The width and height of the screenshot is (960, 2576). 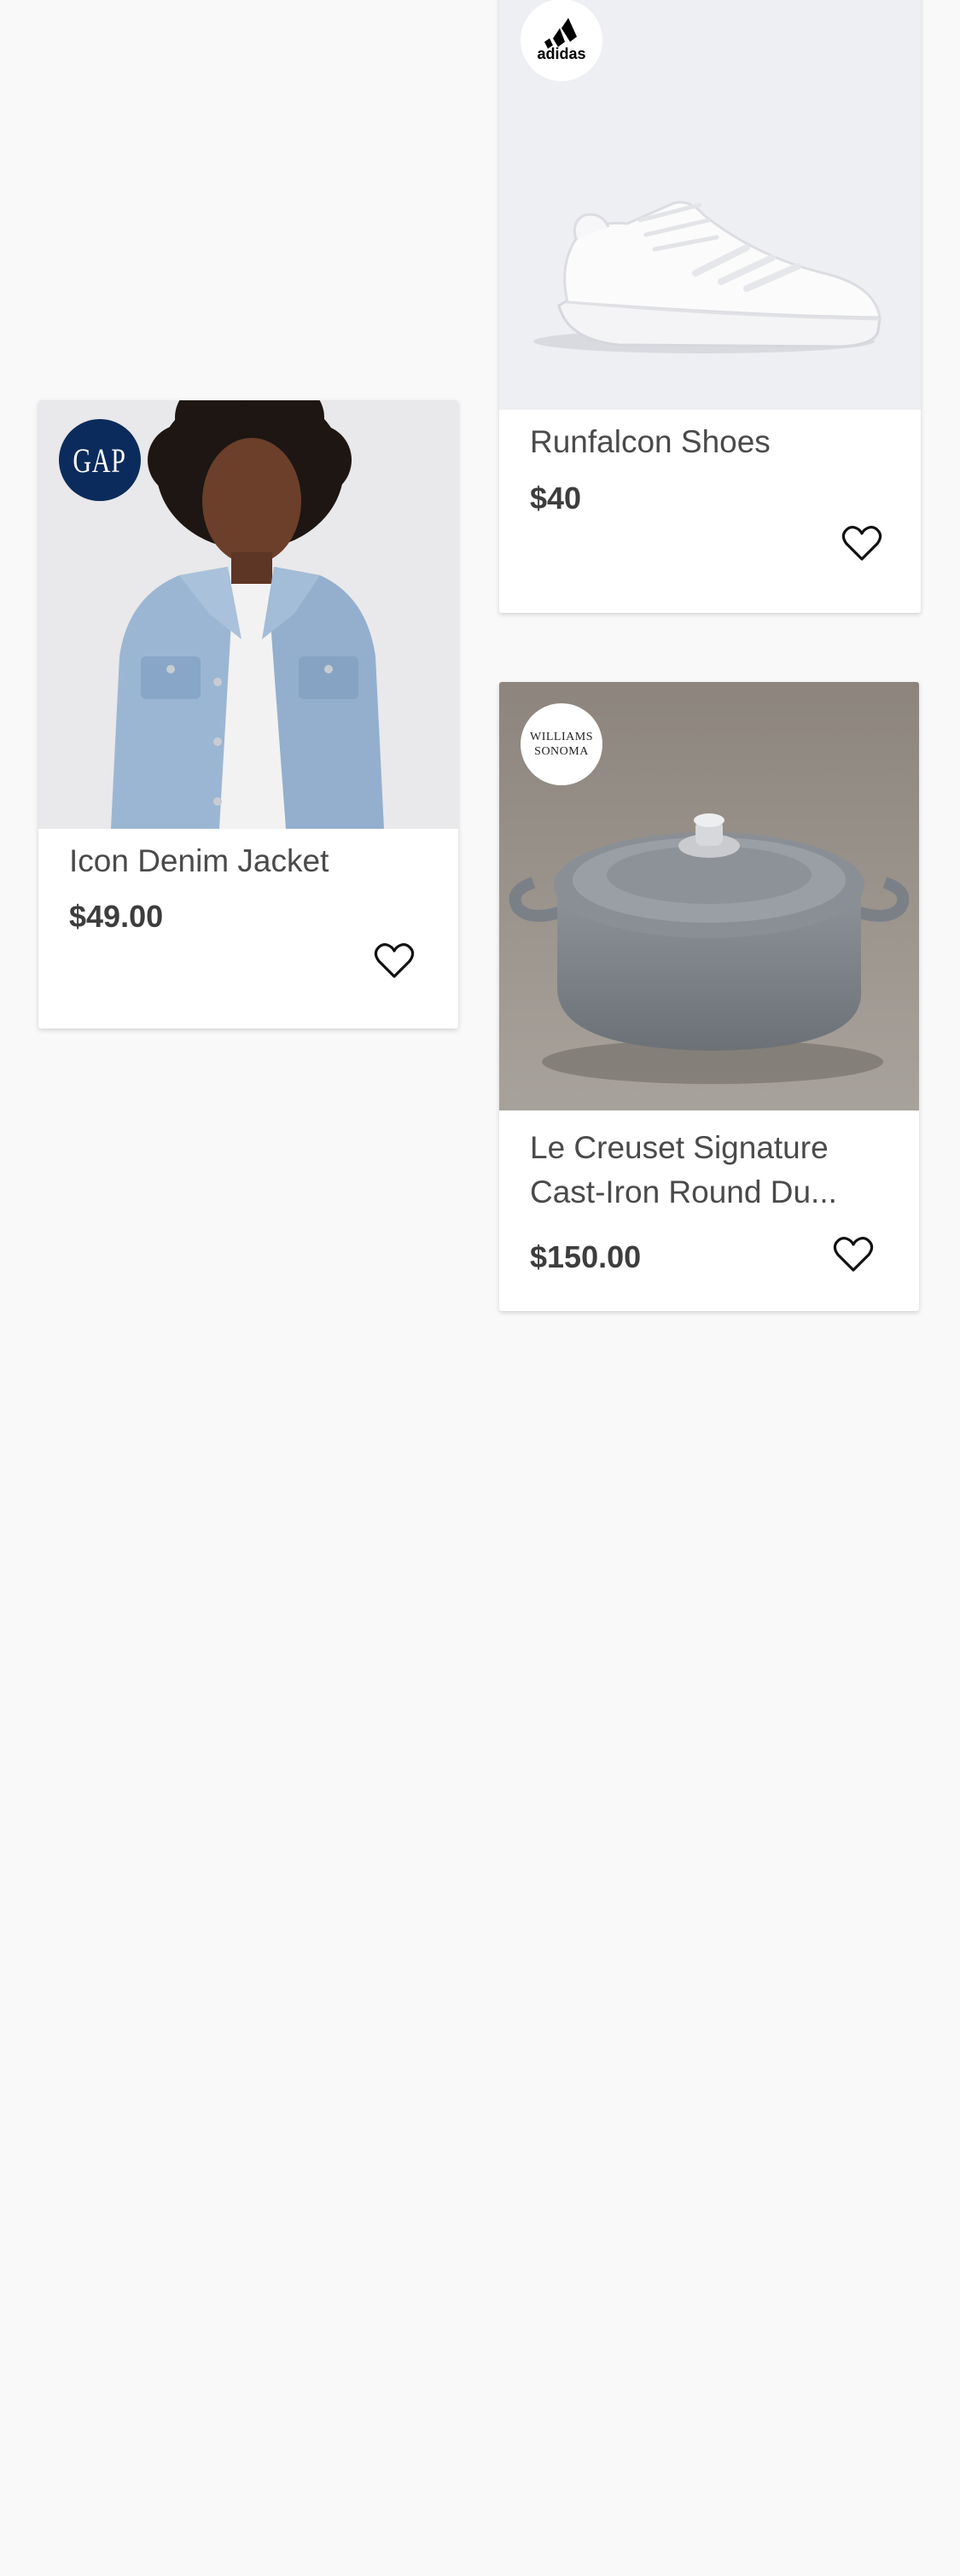 What do you see at coordinates (561, 751) in the screenshot?
I see `brand-logo-line: SONOMA` at bounding box center [561, 751].